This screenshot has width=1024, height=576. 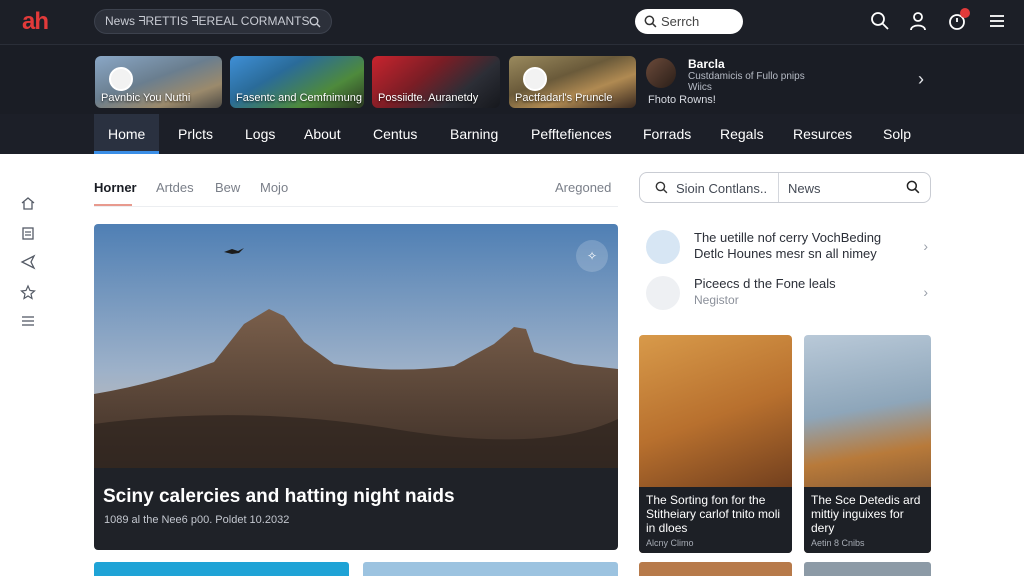 What do you see at coordinates (28, 203) in the screenshot?
I see `home-icon` at bounding box center [28, 203].